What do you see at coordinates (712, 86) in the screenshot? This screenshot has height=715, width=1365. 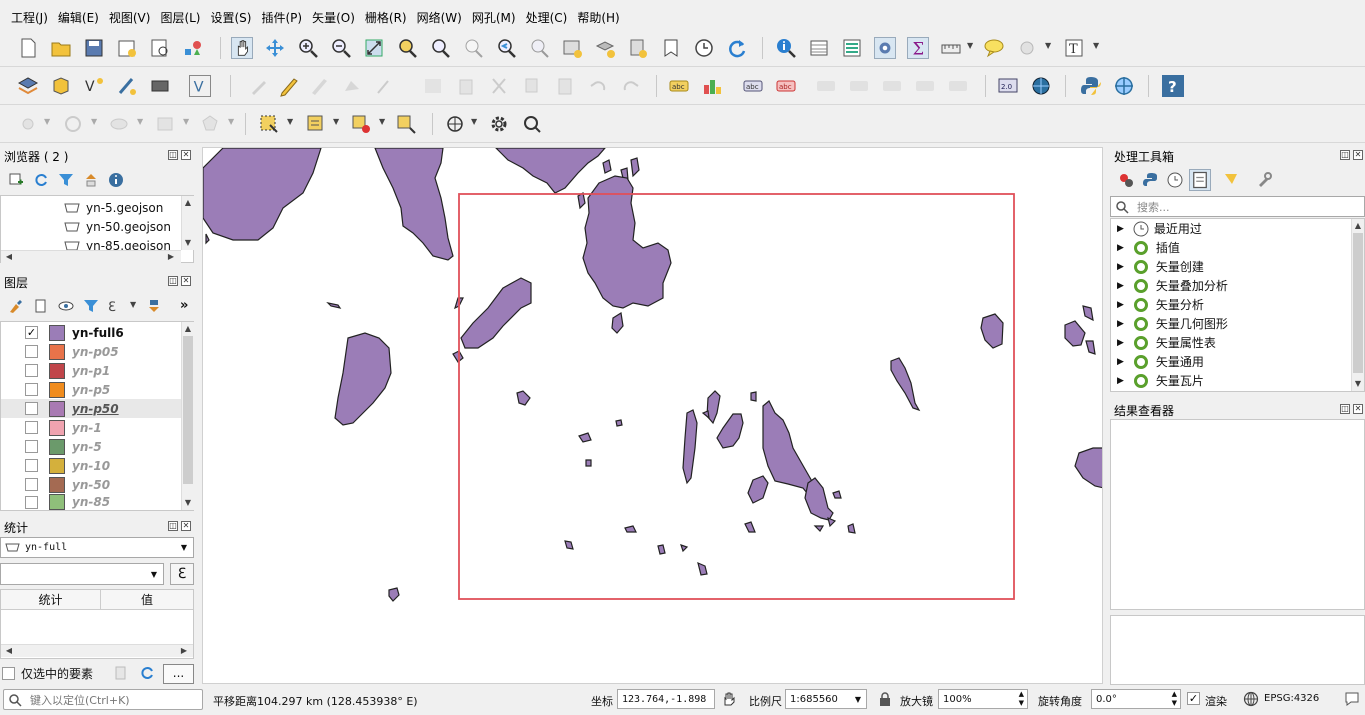 I see `diagram-options-icon` at bounding box center [712, 86].